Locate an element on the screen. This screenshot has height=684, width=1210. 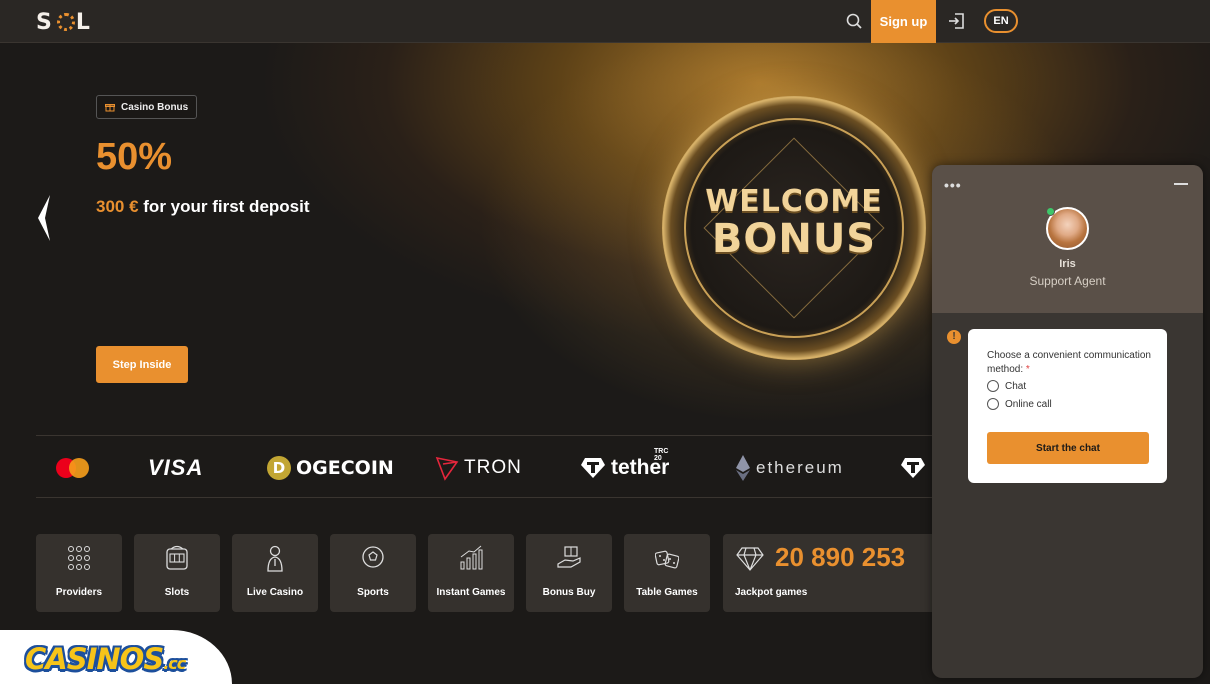
bonus-subtitle: 300 € for your first deposit is located at coordinates (203, 207).